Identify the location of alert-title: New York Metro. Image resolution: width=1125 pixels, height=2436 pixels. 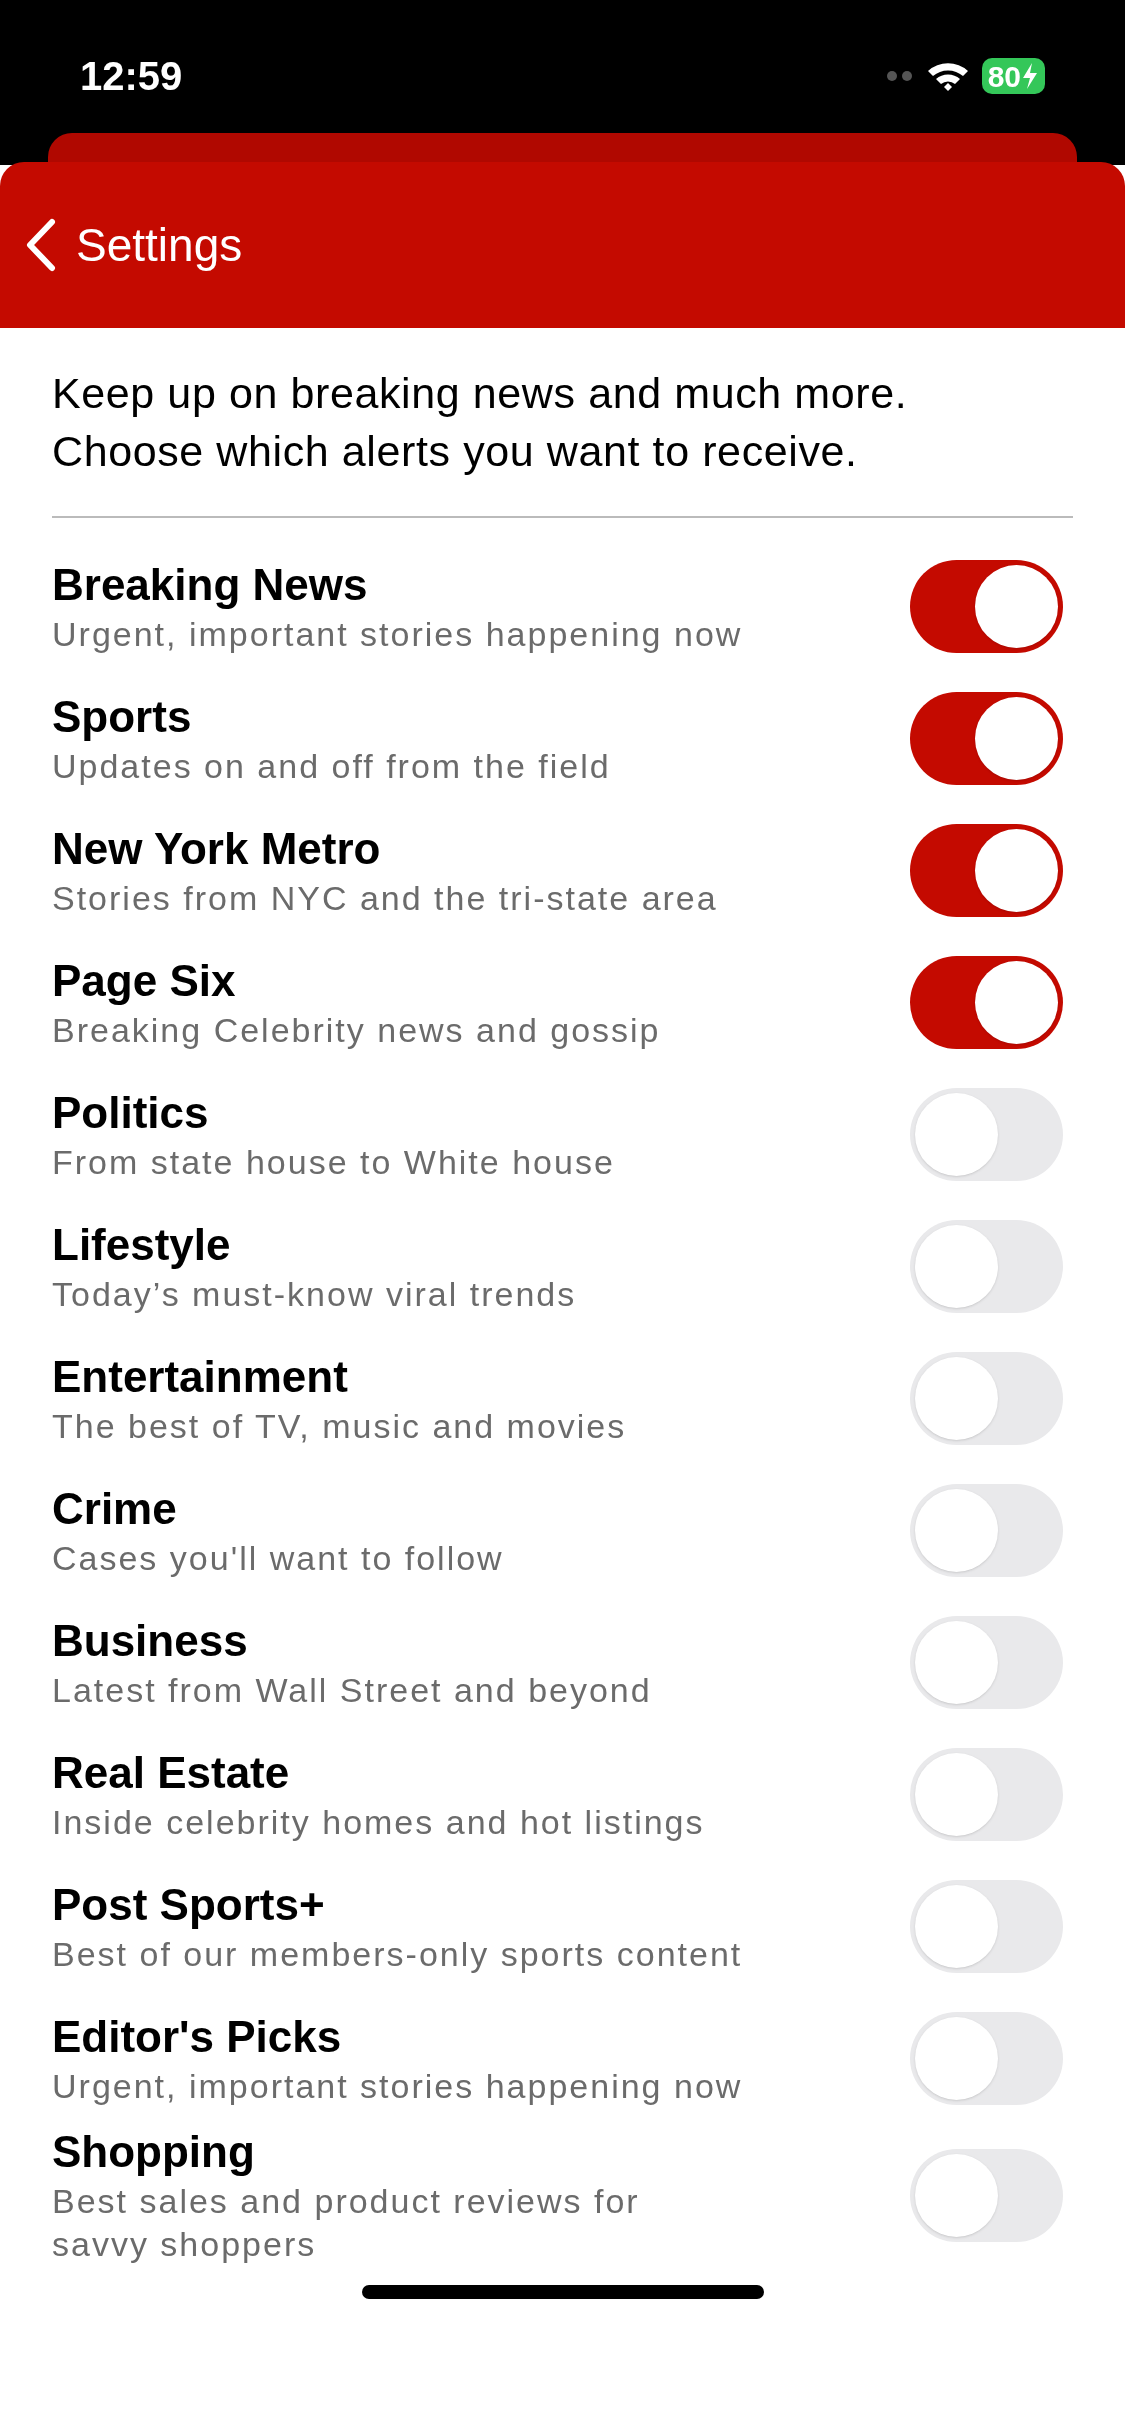
(217, 848).